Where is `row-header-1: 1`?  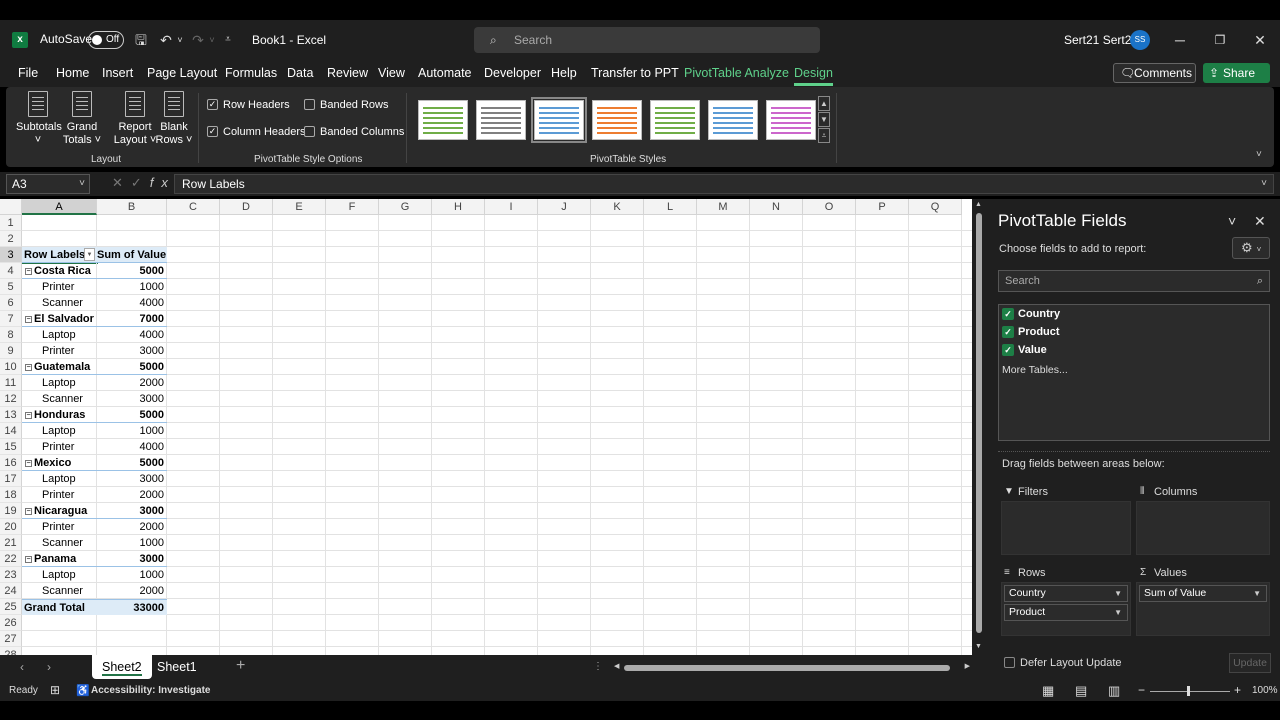 row-header-1: 1 is located at coordinates (11, 223).